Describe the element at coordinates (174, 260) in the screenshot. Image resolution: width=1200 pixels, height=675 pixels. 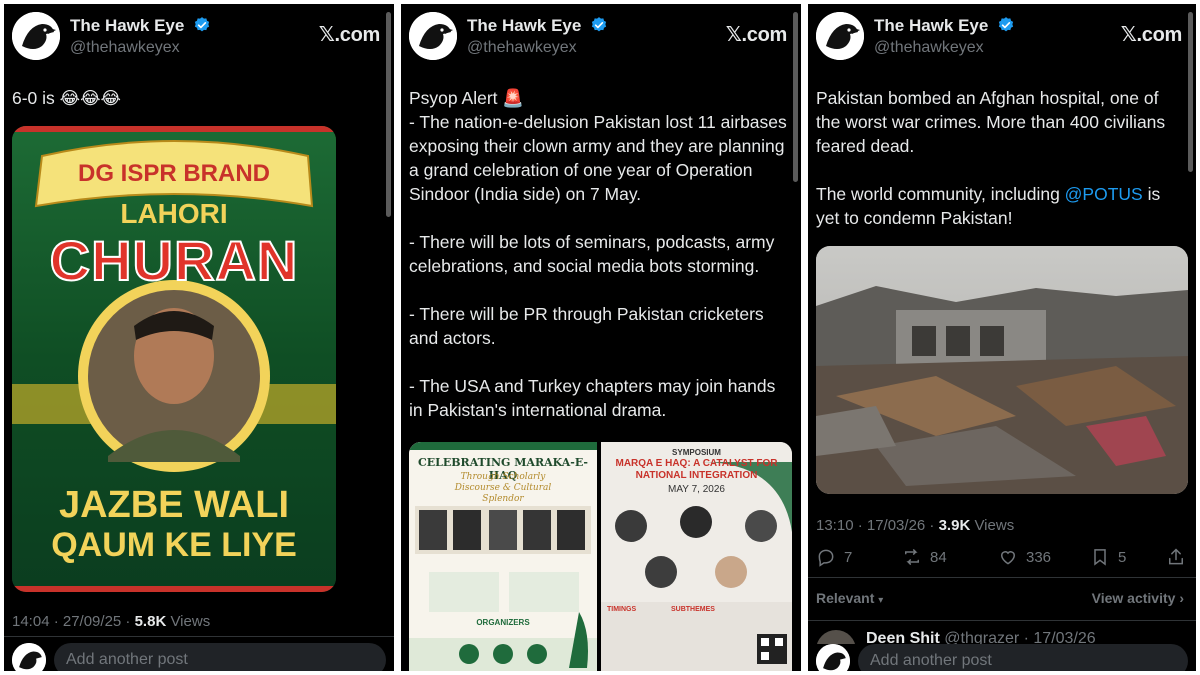
I see `meme-line-2: CHURAN` at that location.